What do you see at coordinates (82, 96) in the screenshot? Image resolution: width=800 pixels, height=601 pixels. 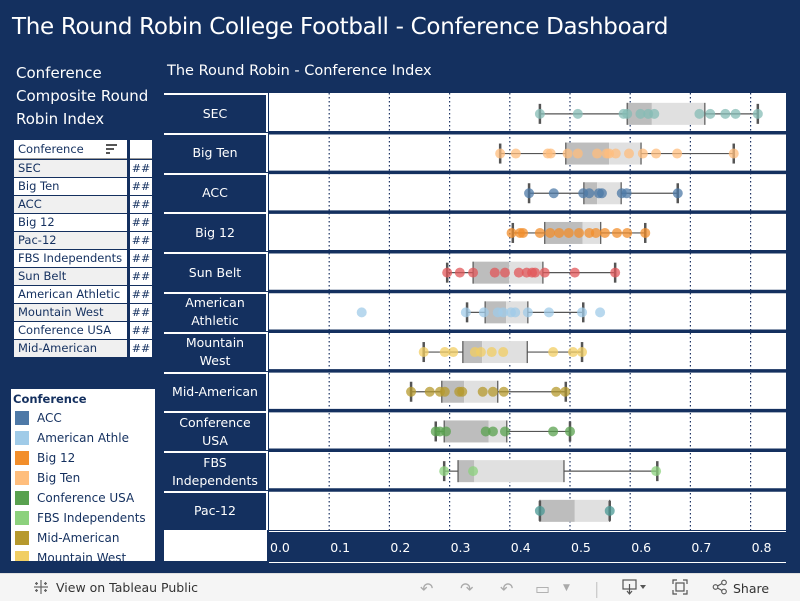 I see `sidebar-title: Conference Composite Round Robin Index` at bounding box center [82, 96].